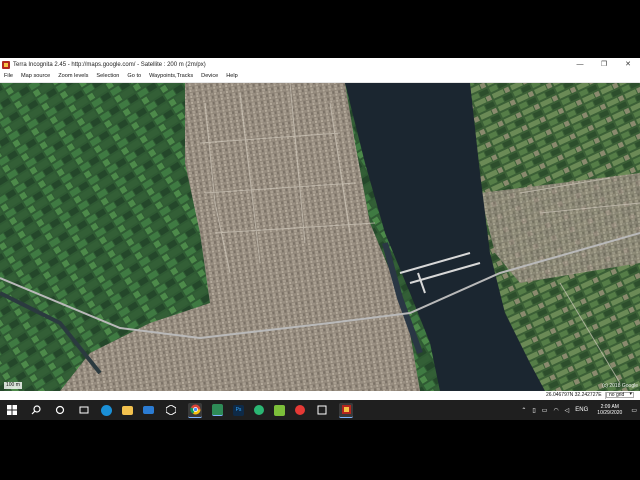  I want to click on maximize-button: ❐, so click(604, 64).